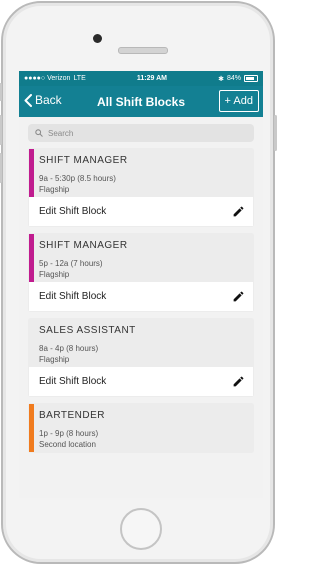 The image size is (320, 567). Describe the element at coordinates (233, 78) in the screenshot. I see `battery-percent: 84%` at that location.